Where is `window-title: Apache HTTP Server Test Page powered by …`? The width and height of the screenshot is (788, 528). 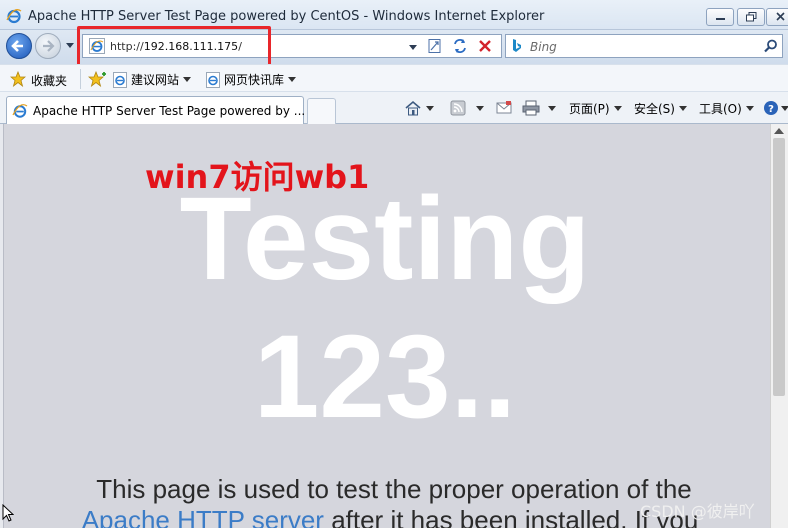
window-title: Apache HTTP Server Test Page powered by … is located at coordinates (286, 16).